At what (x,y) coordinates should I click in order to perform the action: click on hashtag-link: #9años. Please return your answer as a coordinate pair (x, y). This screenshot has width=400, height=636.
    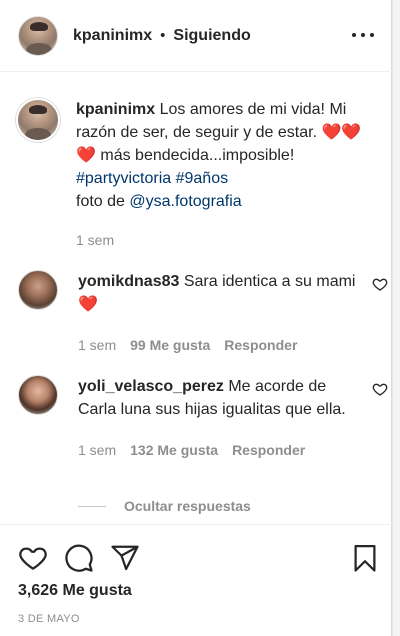
    Looking at the image, I should click on (202, 178).